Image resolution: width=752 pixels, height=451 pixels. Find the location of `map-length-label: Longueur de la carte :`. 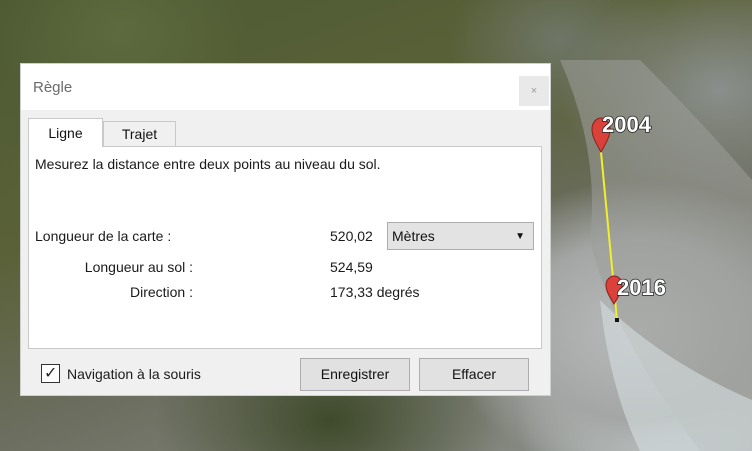

map-length-label: Longueur de la carte : is located at coordinates (103, 236).